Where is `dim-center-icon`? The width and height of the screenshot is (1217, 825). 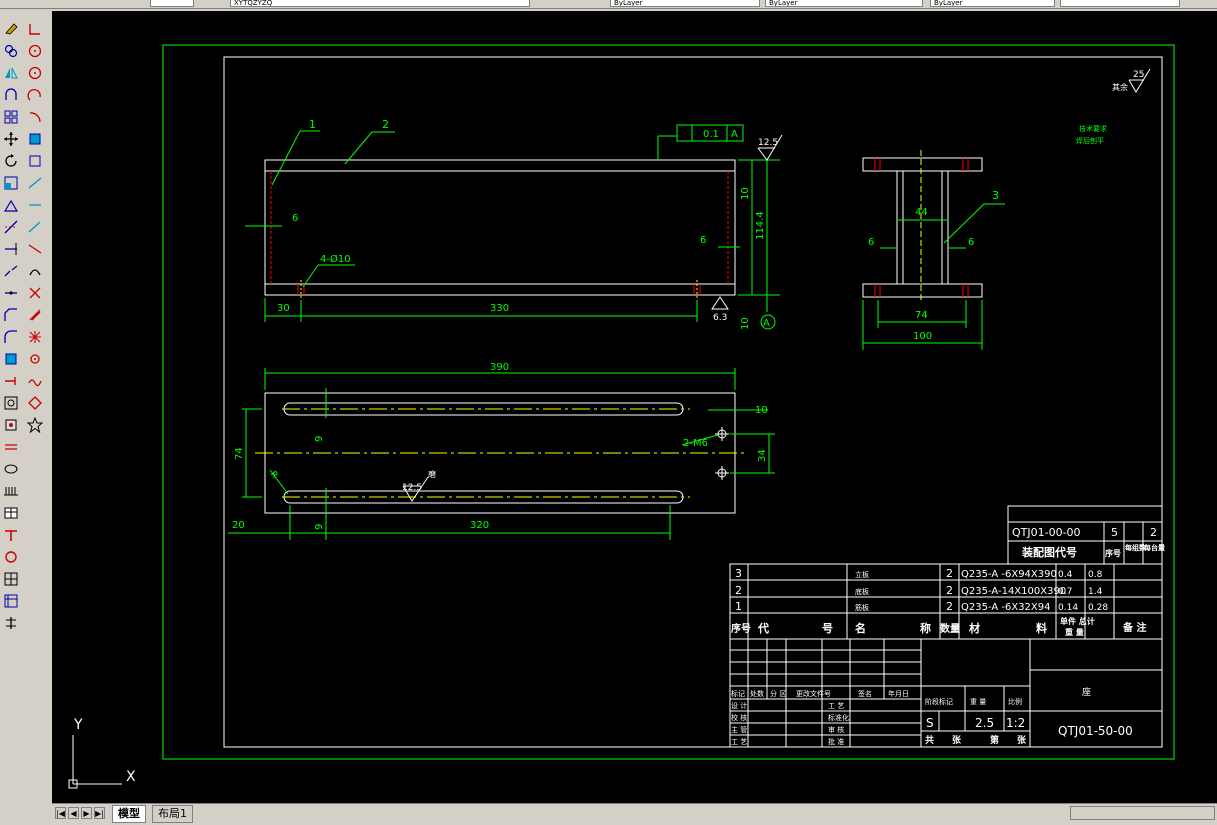 dim-center-icon is located at coordinates (34, 314).